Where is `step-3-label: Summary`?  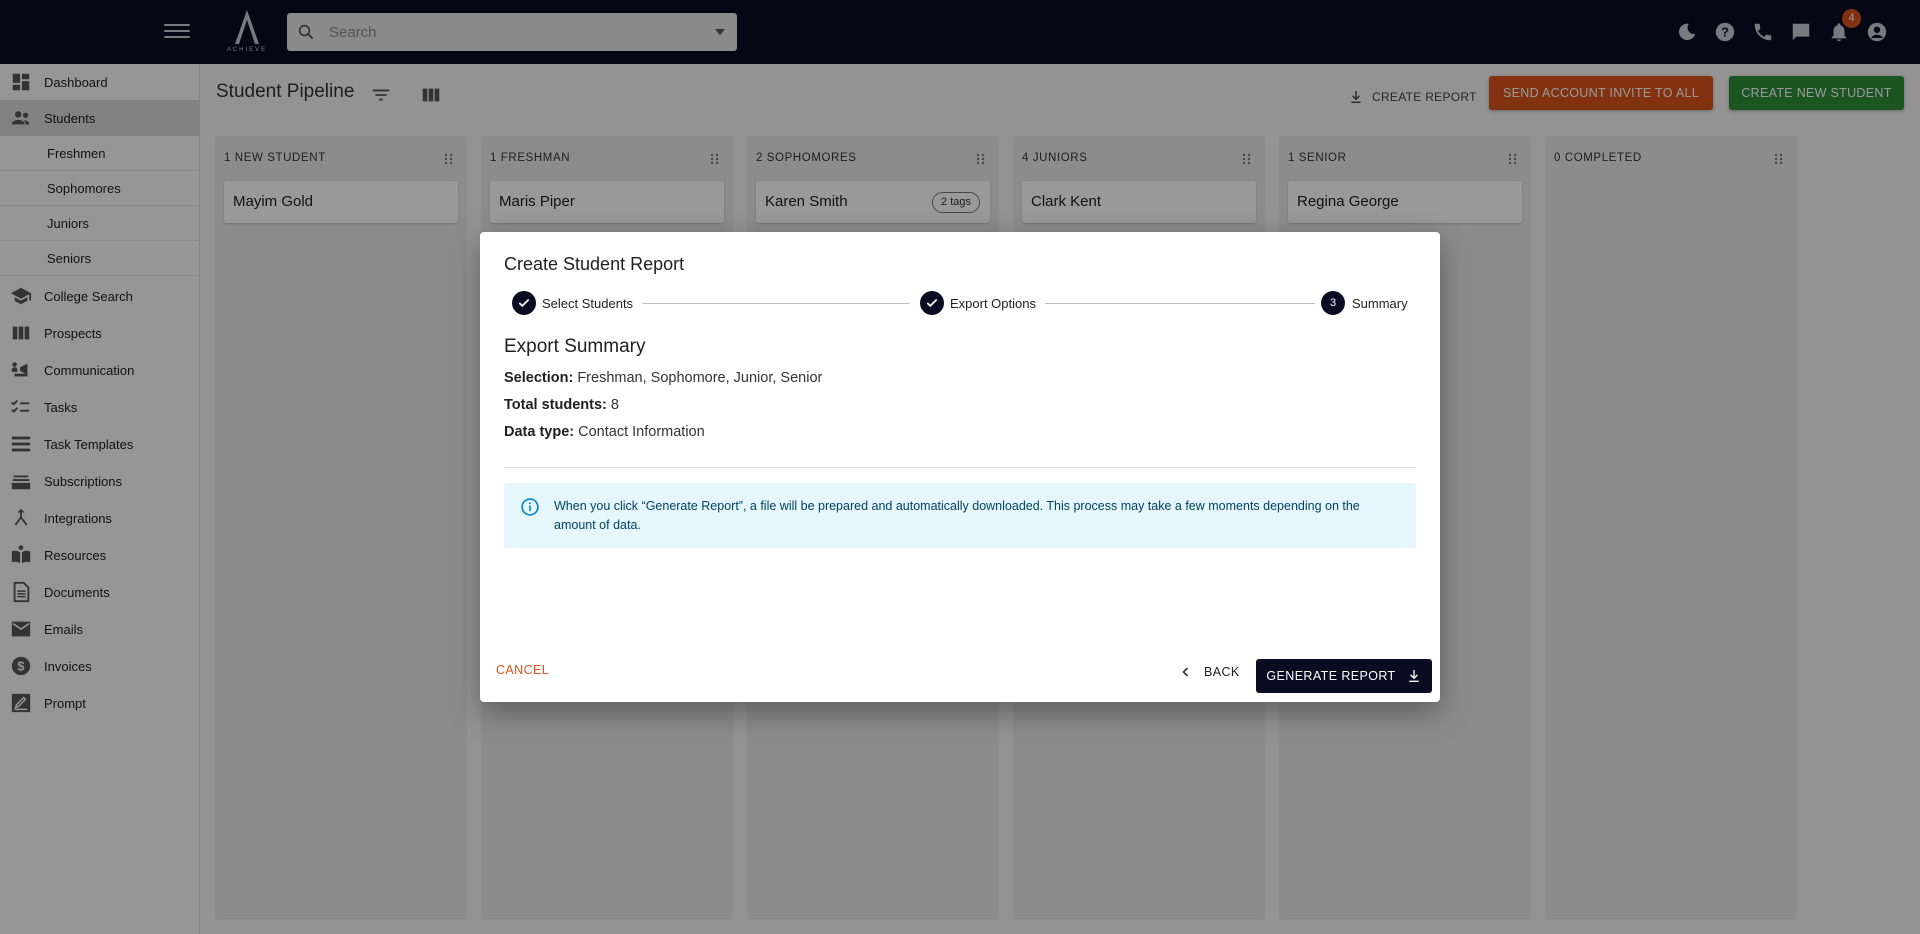 step-3-label: Summary is located at coordinates (1380, 303).